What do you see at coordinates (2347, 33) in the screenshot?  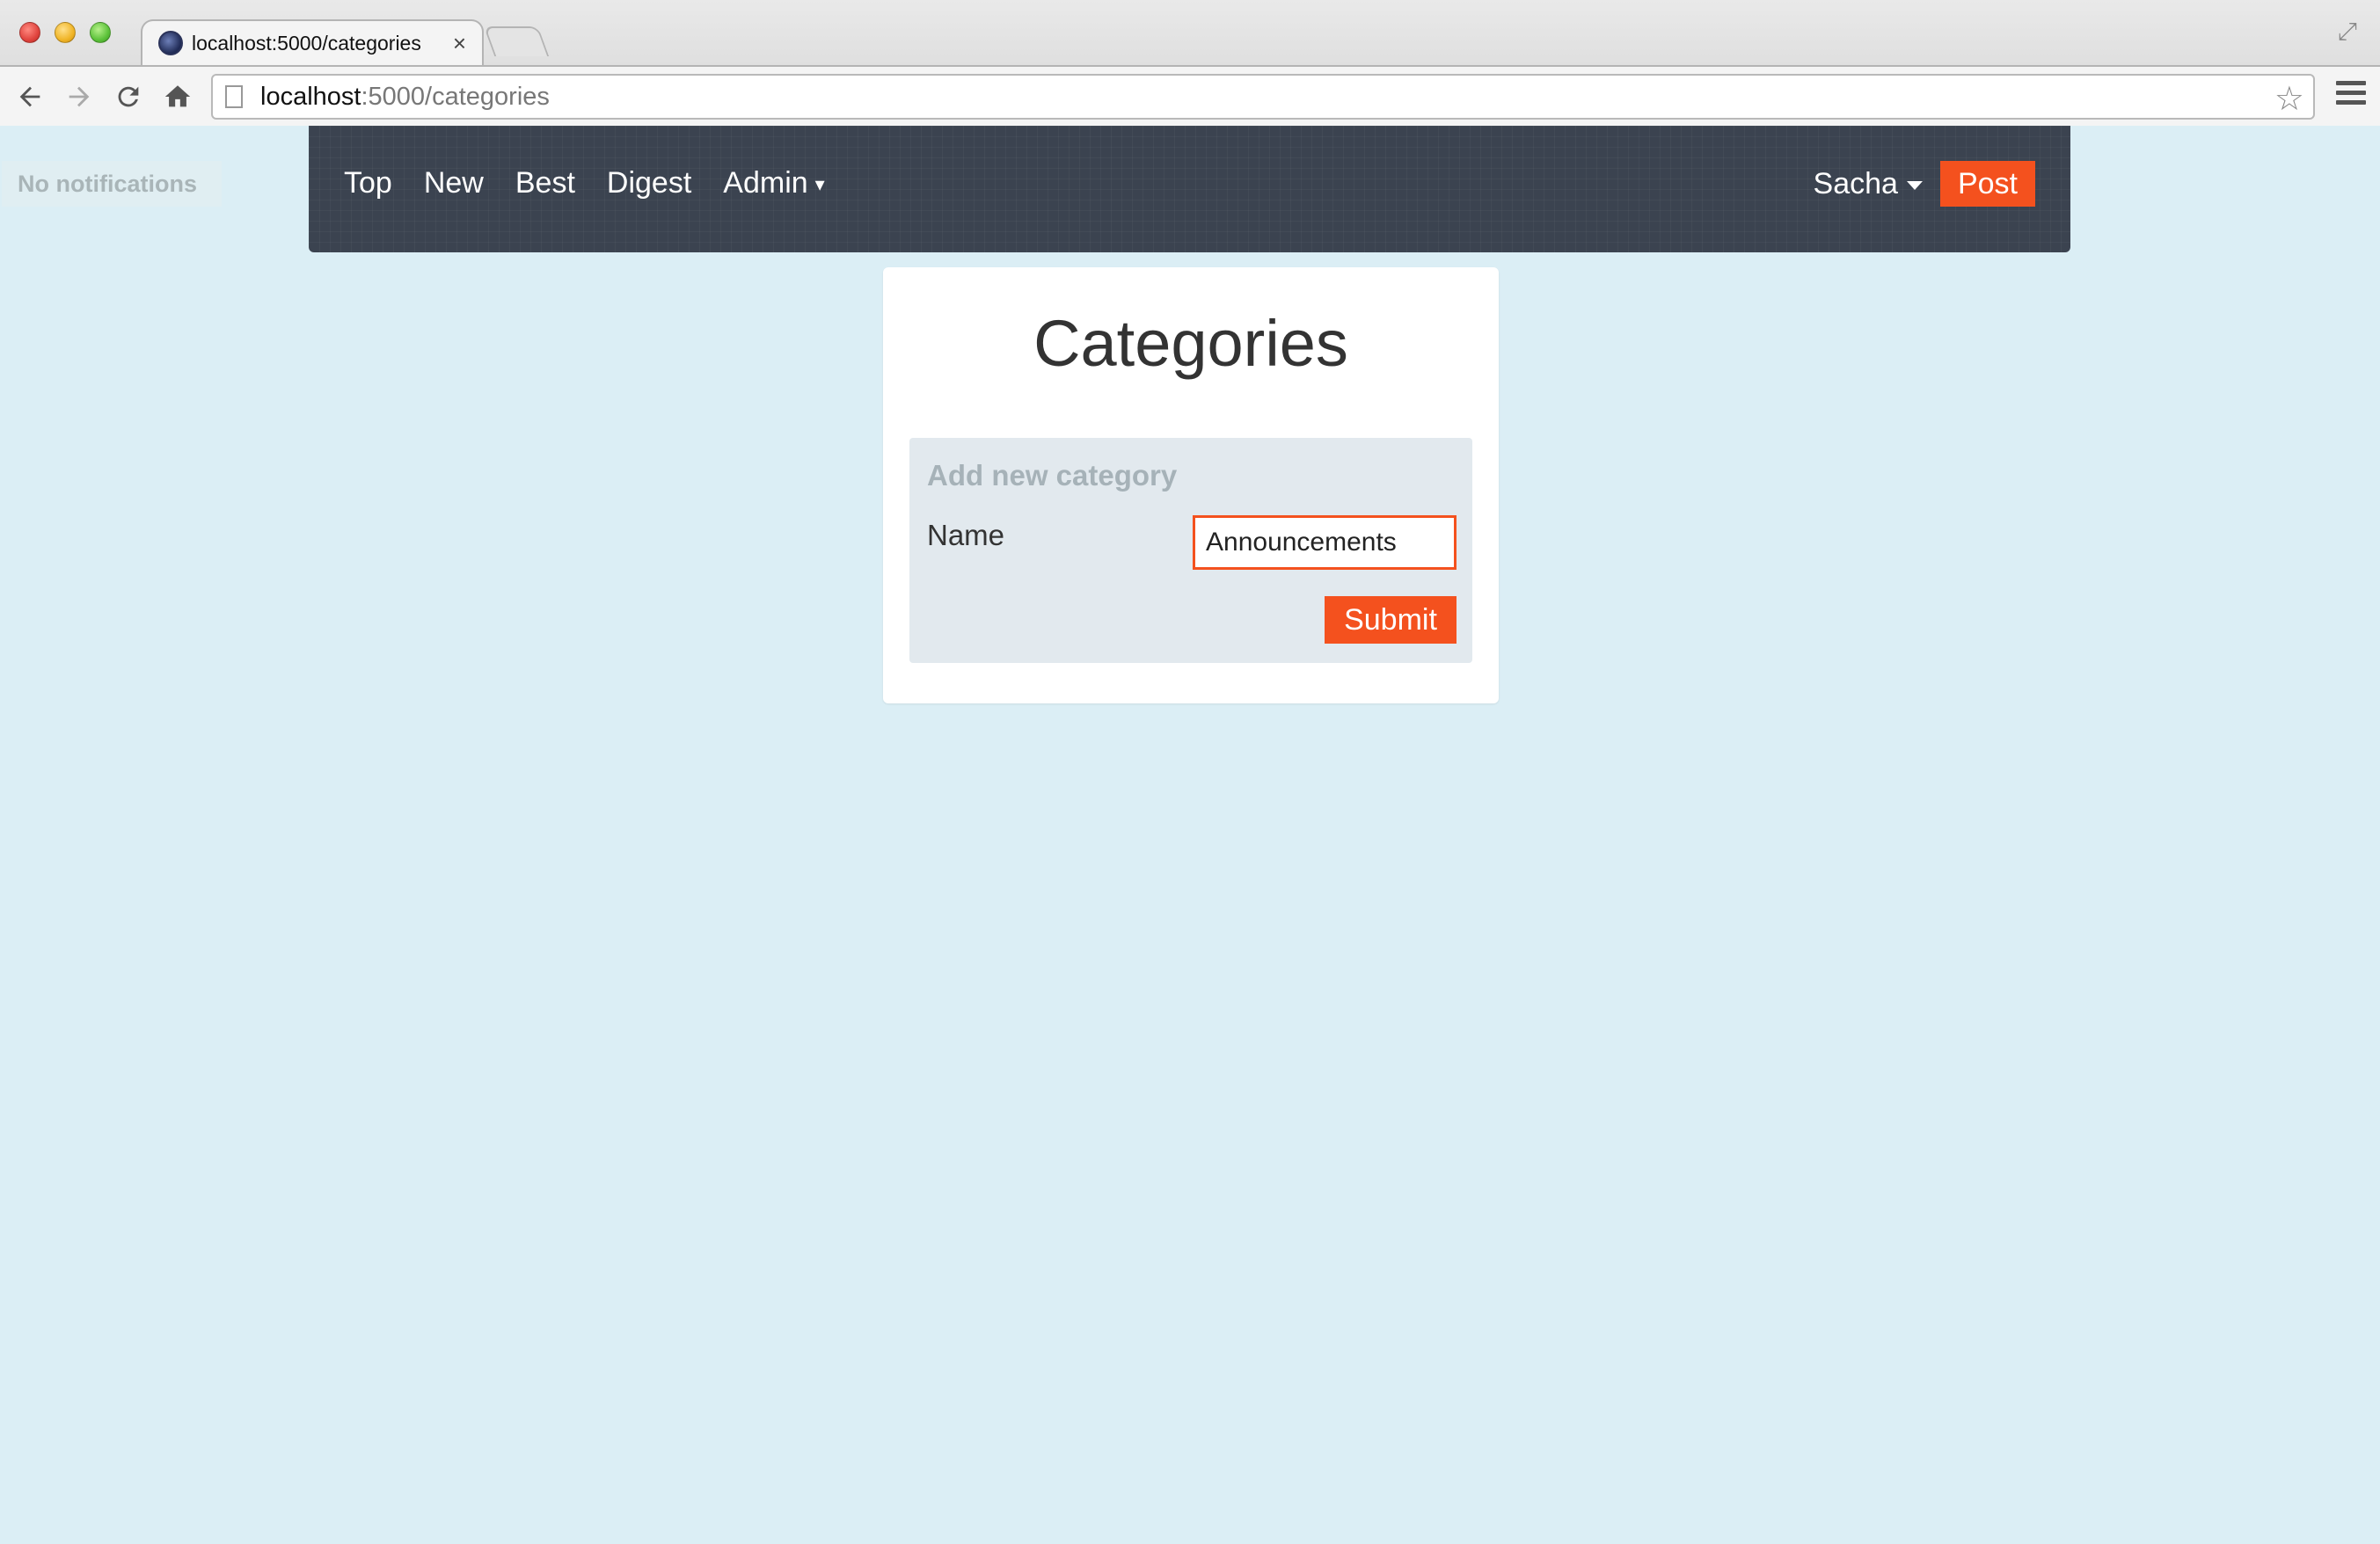 I see `fullscreen-icon: ⤢` at bounding box center [2347, 33].